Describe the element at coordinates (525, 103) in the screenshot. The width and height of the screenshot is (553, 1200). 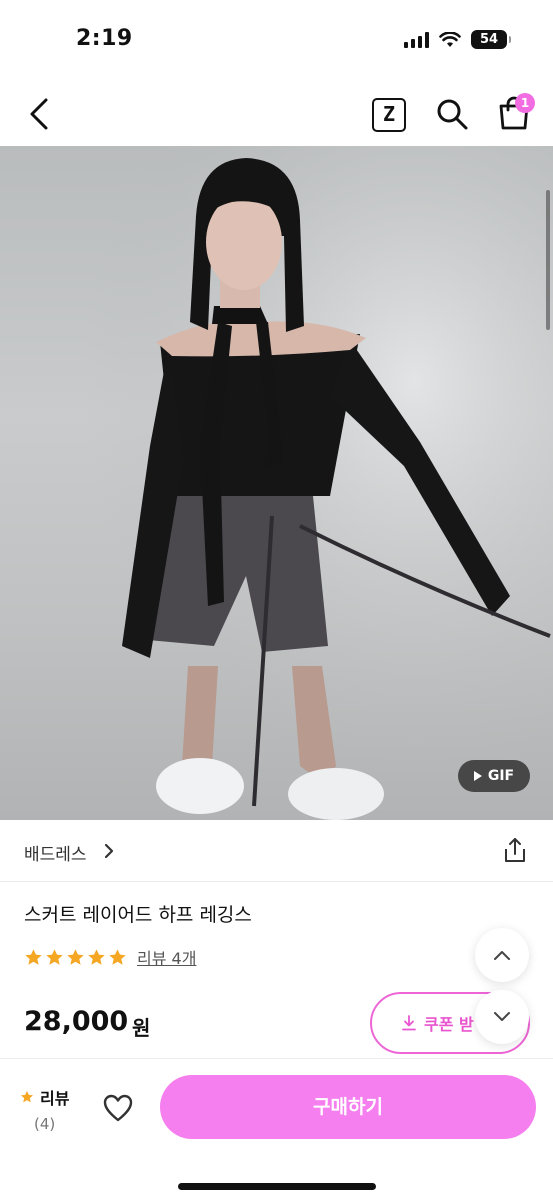
I see `cart-badge: 1` at that location.